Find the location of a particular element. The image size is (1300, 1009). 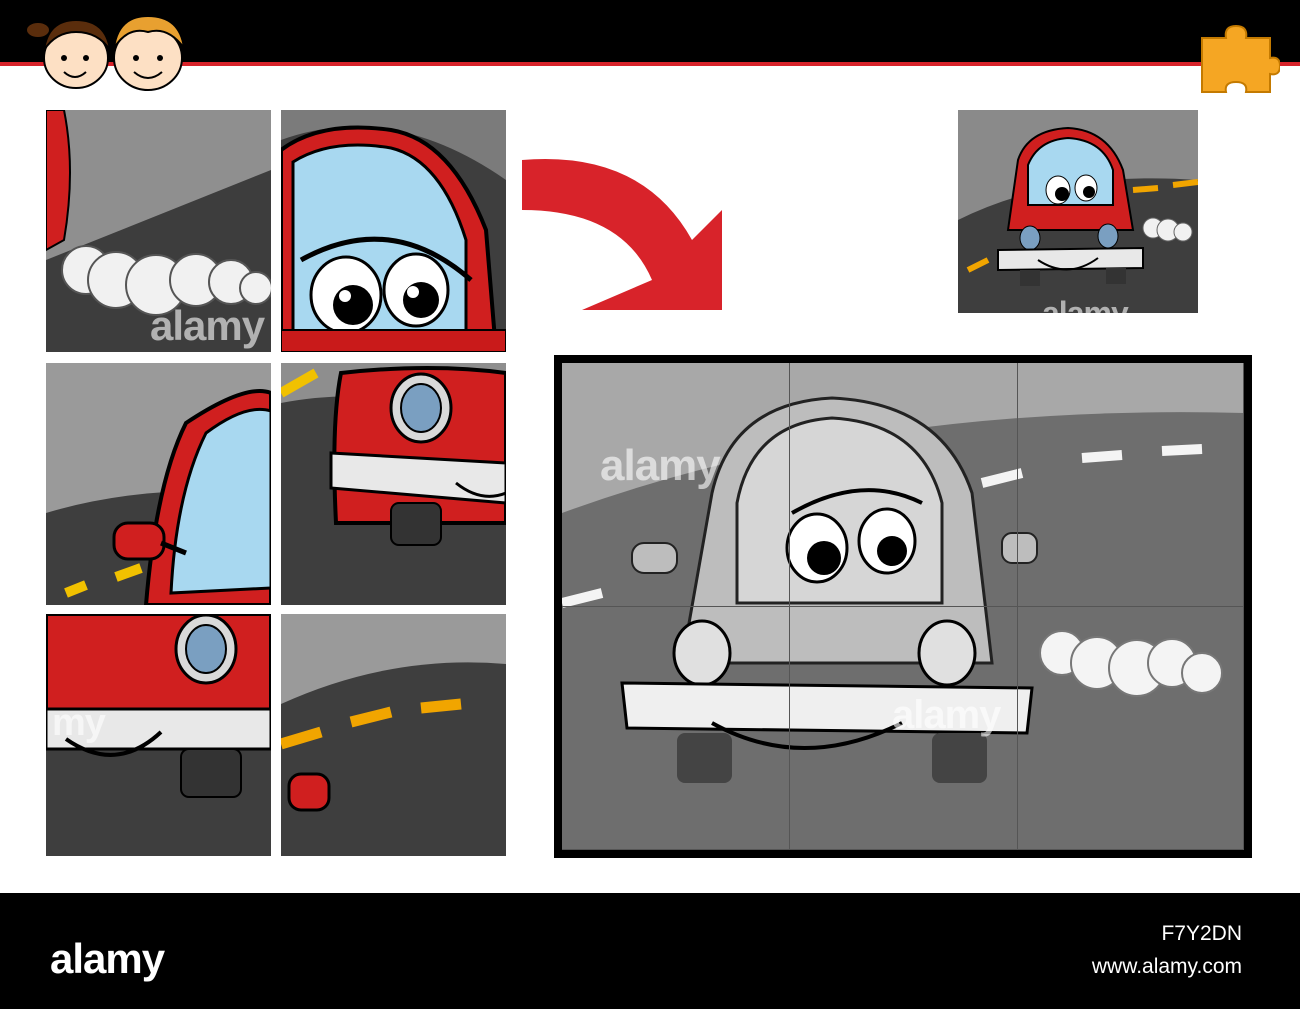

site-url: www.alamy.com is located at coordinates (1166, 966).